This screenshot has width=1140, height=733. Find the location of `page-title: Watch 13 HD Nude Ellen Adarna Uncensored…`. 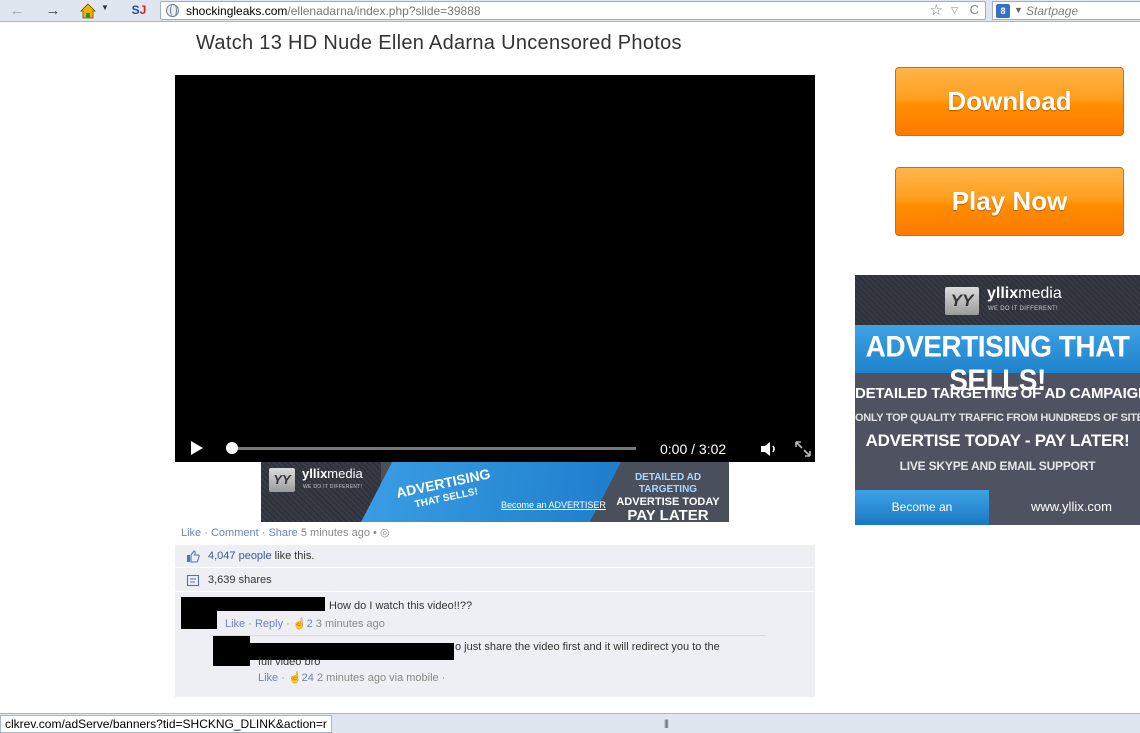

page-title: Watch 13 HD Nude Ellen Adarna Uncensored… is located at coordinates (439, 43).